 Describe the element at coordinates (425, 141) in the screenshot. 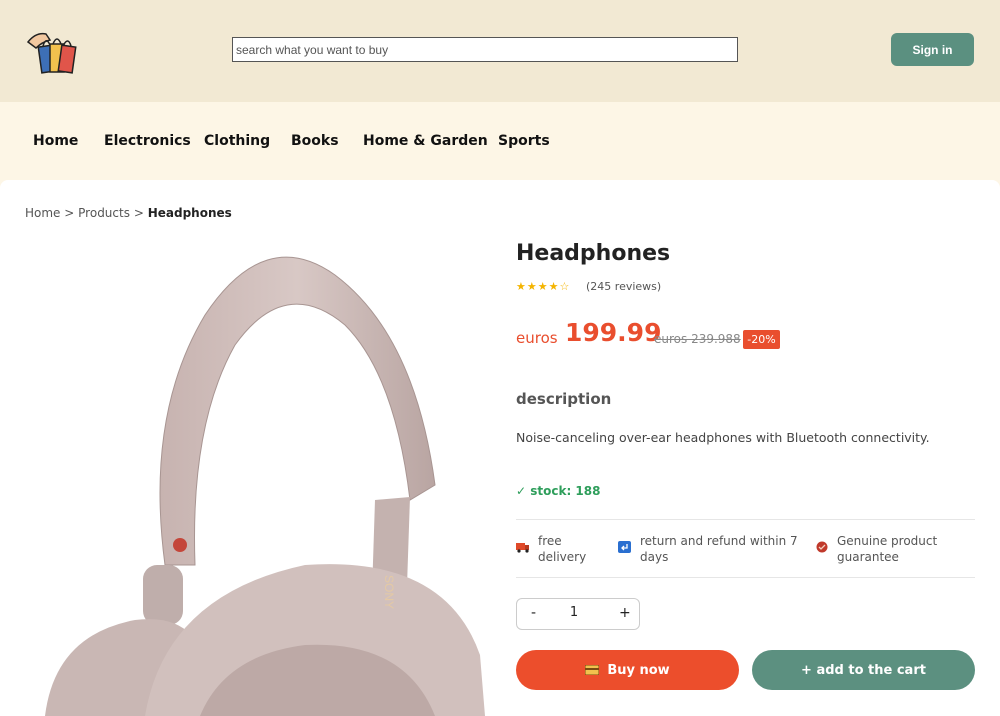

I see `nav-item-home-garden: Home & Garden` at that location.